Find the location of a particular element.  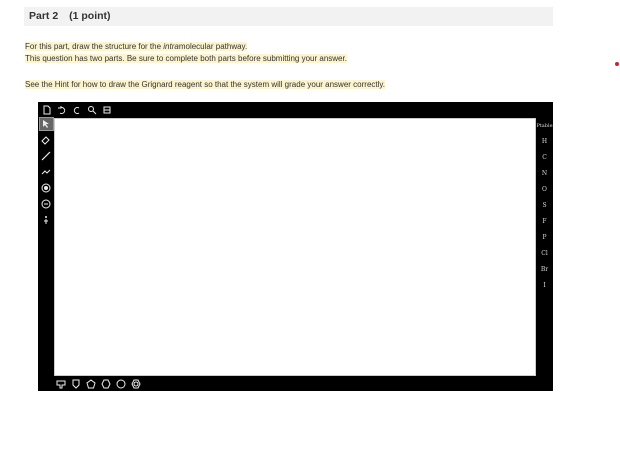

top-toolbar is located at coordinates (76, 110).